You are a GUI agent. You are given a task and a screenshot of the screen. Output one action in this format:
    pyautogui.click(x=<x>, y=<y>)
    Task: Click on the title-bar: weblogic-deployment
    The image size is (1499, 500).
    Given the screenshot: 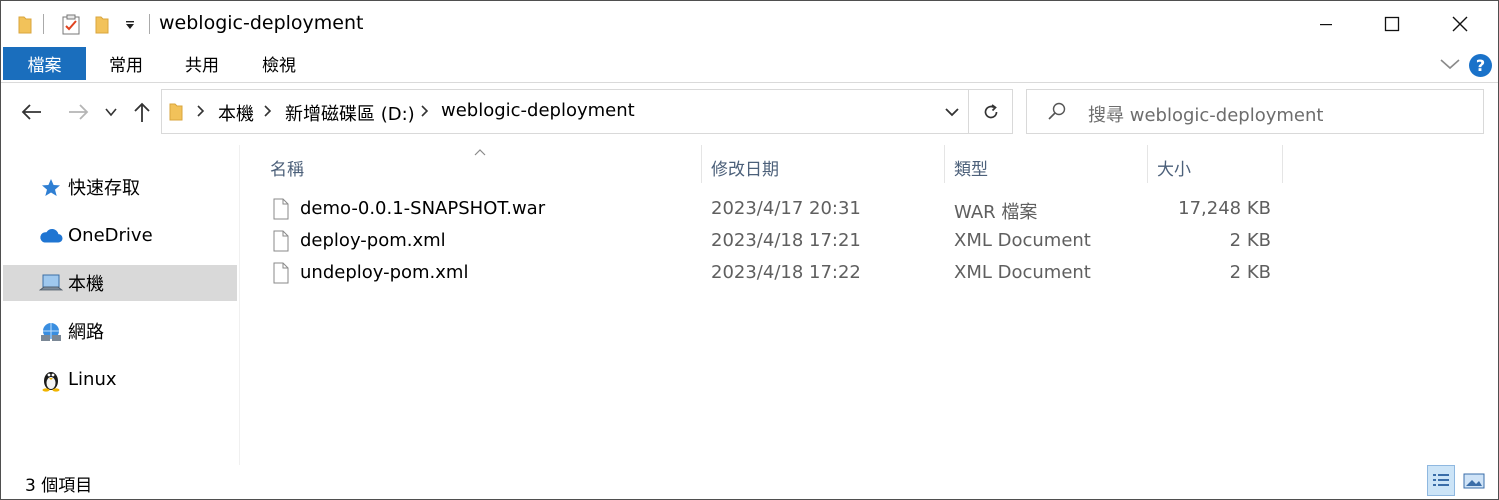 What is the action you would take?
    pyautogui.click(x=749, y=24)
    